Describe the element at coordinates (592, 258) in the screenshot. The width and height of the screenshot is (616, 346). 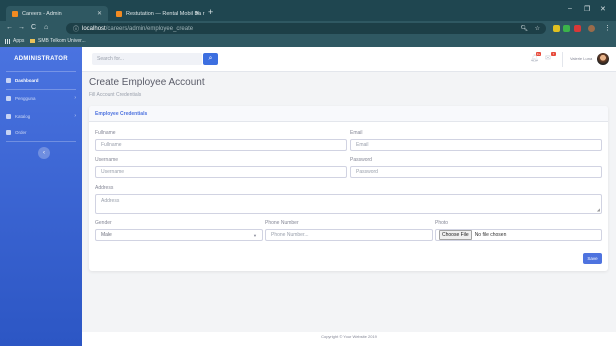
I see `save-button: Save` at that location.